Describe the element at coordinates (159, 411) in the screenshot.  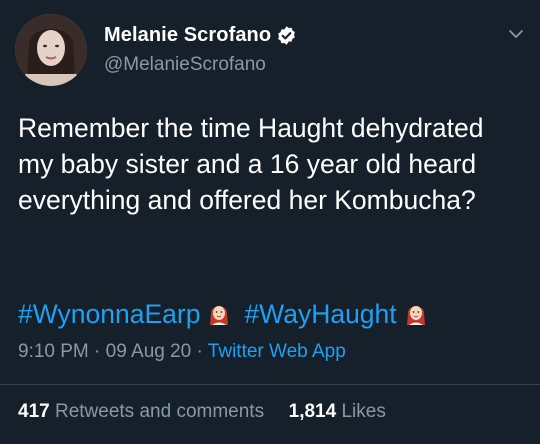
I see `retweets-label: Retweets and comments` at that location.